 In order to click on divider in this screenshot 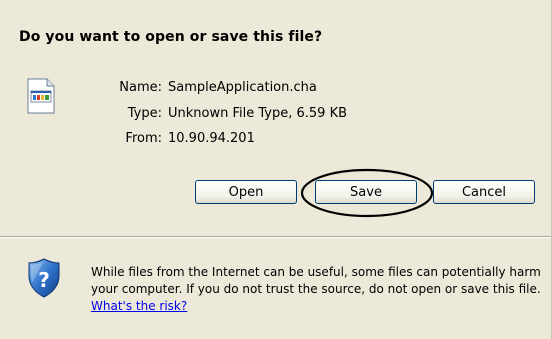, I will do `click(276, 237)`.